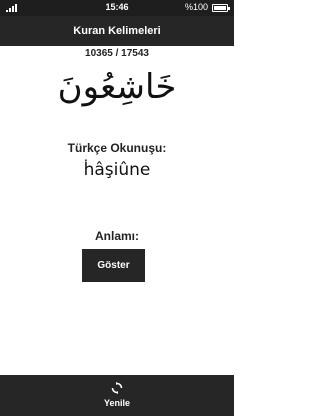 The width and height of the screenshot is (320, 416). Describe the element at coordinates (117, 395) in the screenshot. I see `refresh-button: Yenile` at that location.